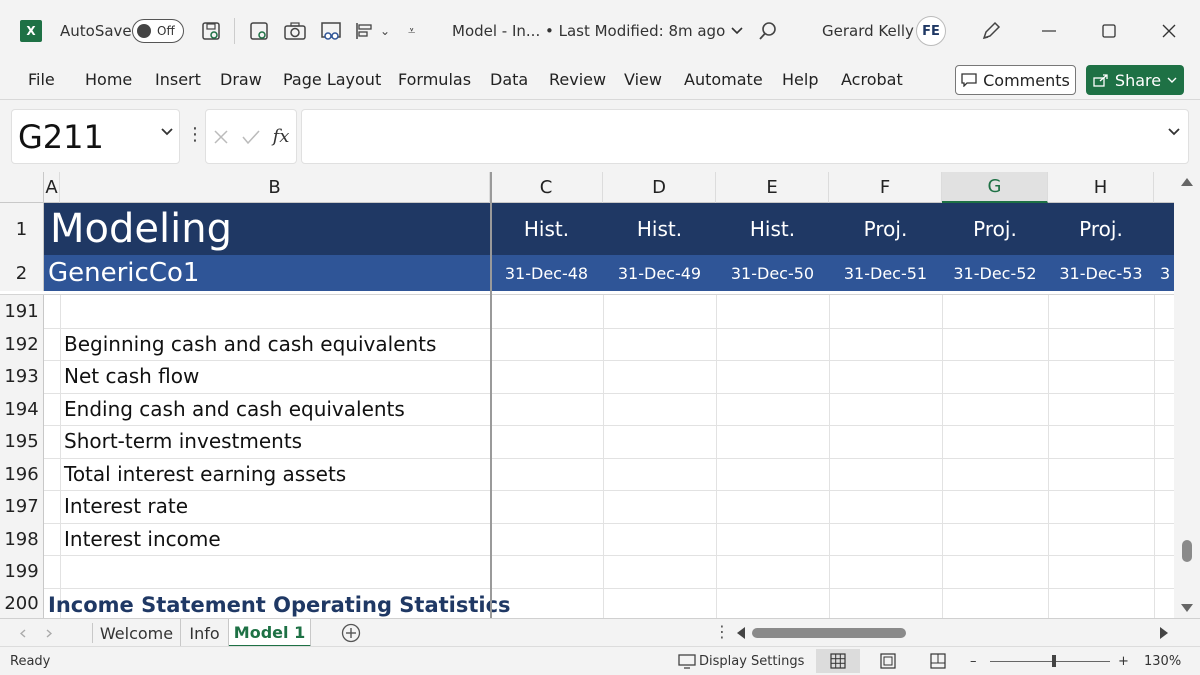 This screenshot has width=1200, height=675. Describe the element at coordinates (938, 661) in the screenshot. I see `page-break-view-button` at that location.